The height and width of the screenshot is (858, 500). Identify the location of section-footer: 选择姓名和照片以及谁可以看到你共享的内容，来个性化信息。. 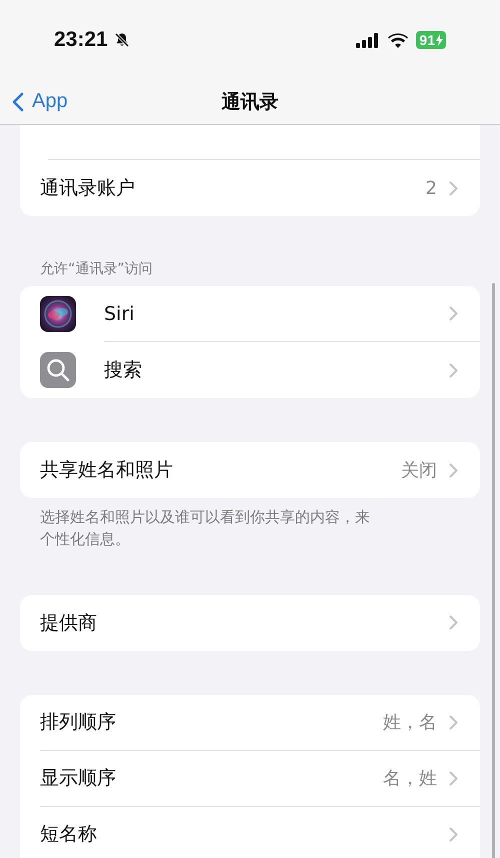
(210, 524).